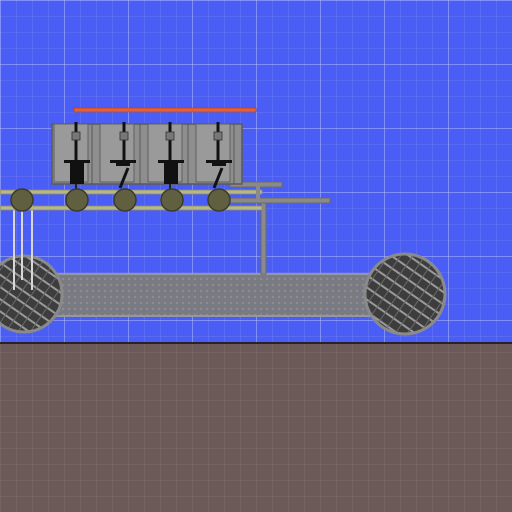 The image size is (512, 512). I want to click on large-wheel-right, so click(405, 294).